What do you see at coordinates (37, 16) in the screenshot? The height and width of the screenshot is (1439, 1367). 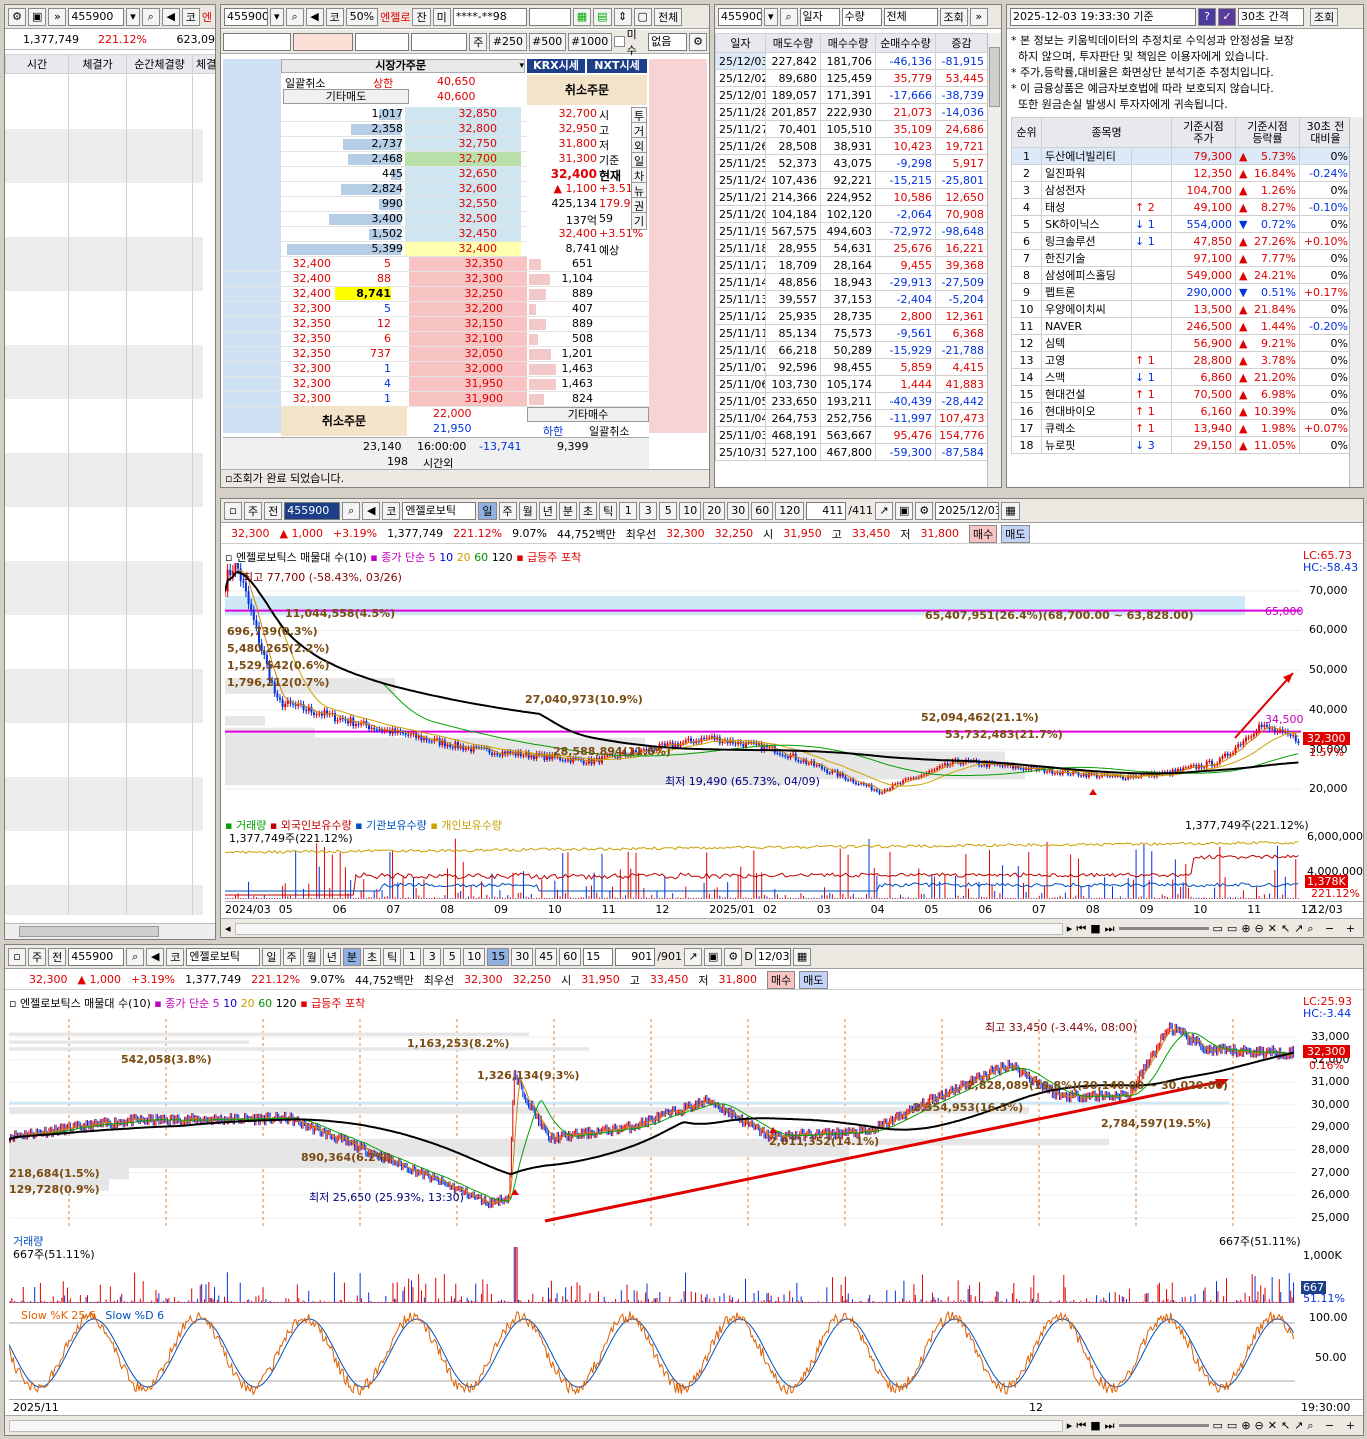 I see `lock-icon: ▣` at bounding box center [37, 16].